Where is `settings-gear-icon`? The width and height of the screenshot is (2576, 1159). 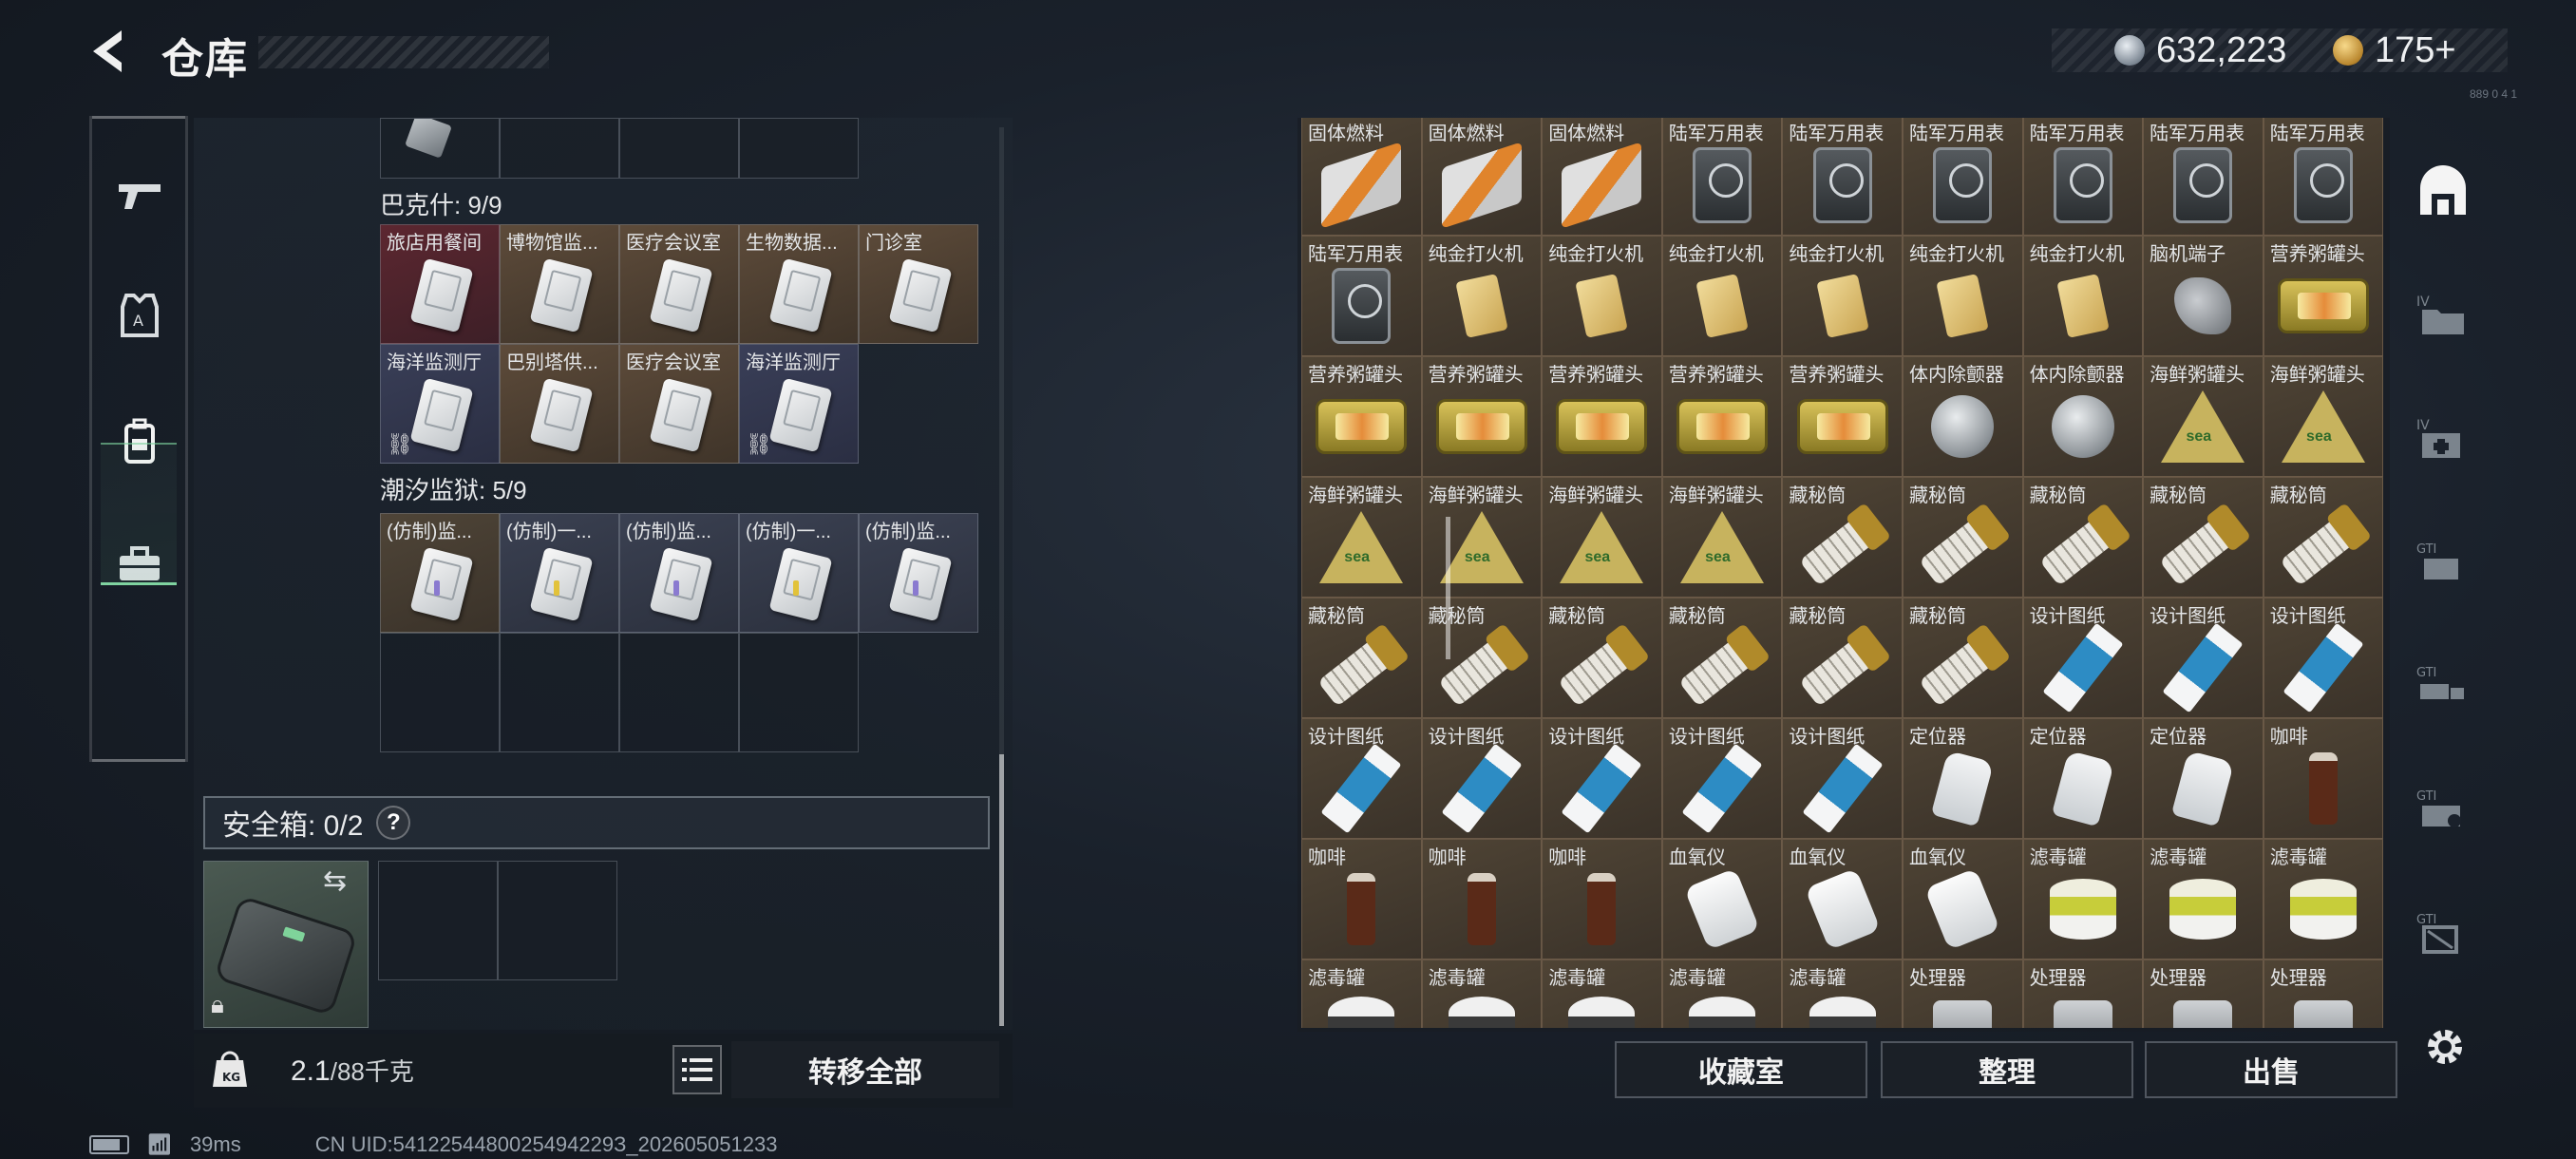 settings-gear-icon is located at coordinates (2445, 1047).